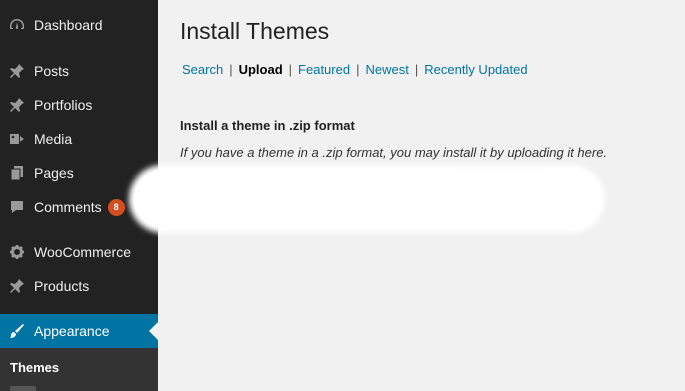 The width and height of the screenshot is (685, 391). I want to click on gear-icon, so click(17, 252).